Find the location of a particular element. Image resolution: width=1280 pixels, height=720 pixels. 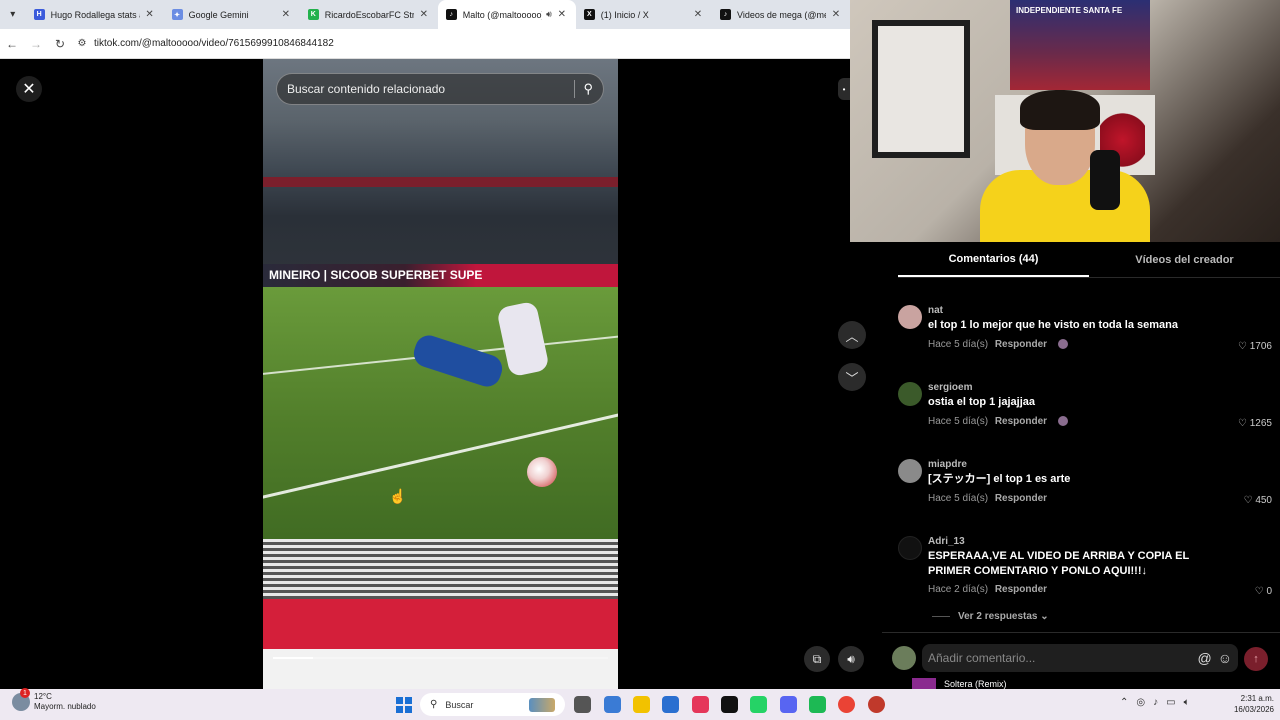

display-icon: ▭ is located at coordinates (1170, 702).